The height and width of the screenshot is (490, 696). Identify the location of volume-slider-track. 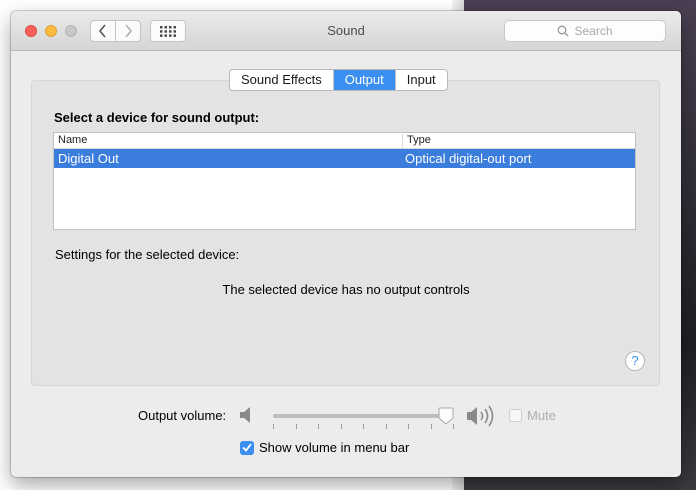
(363, 416).